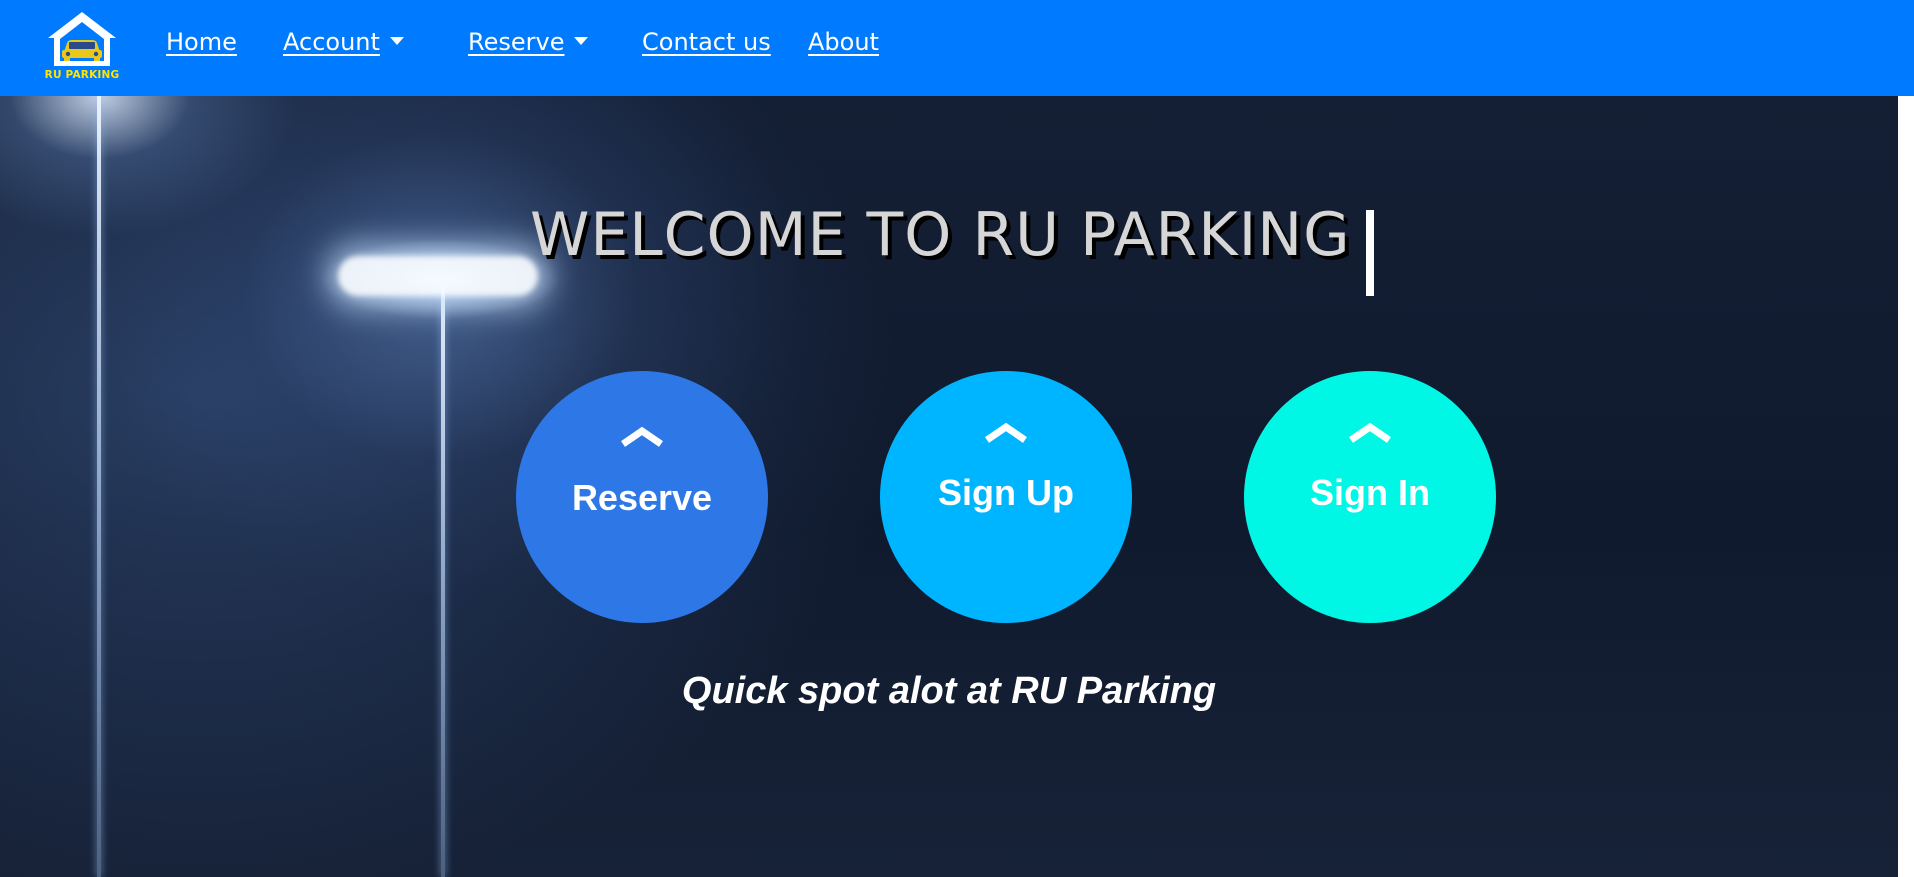  I want to click on nav-link-home-label: Home, so click(201, 42).